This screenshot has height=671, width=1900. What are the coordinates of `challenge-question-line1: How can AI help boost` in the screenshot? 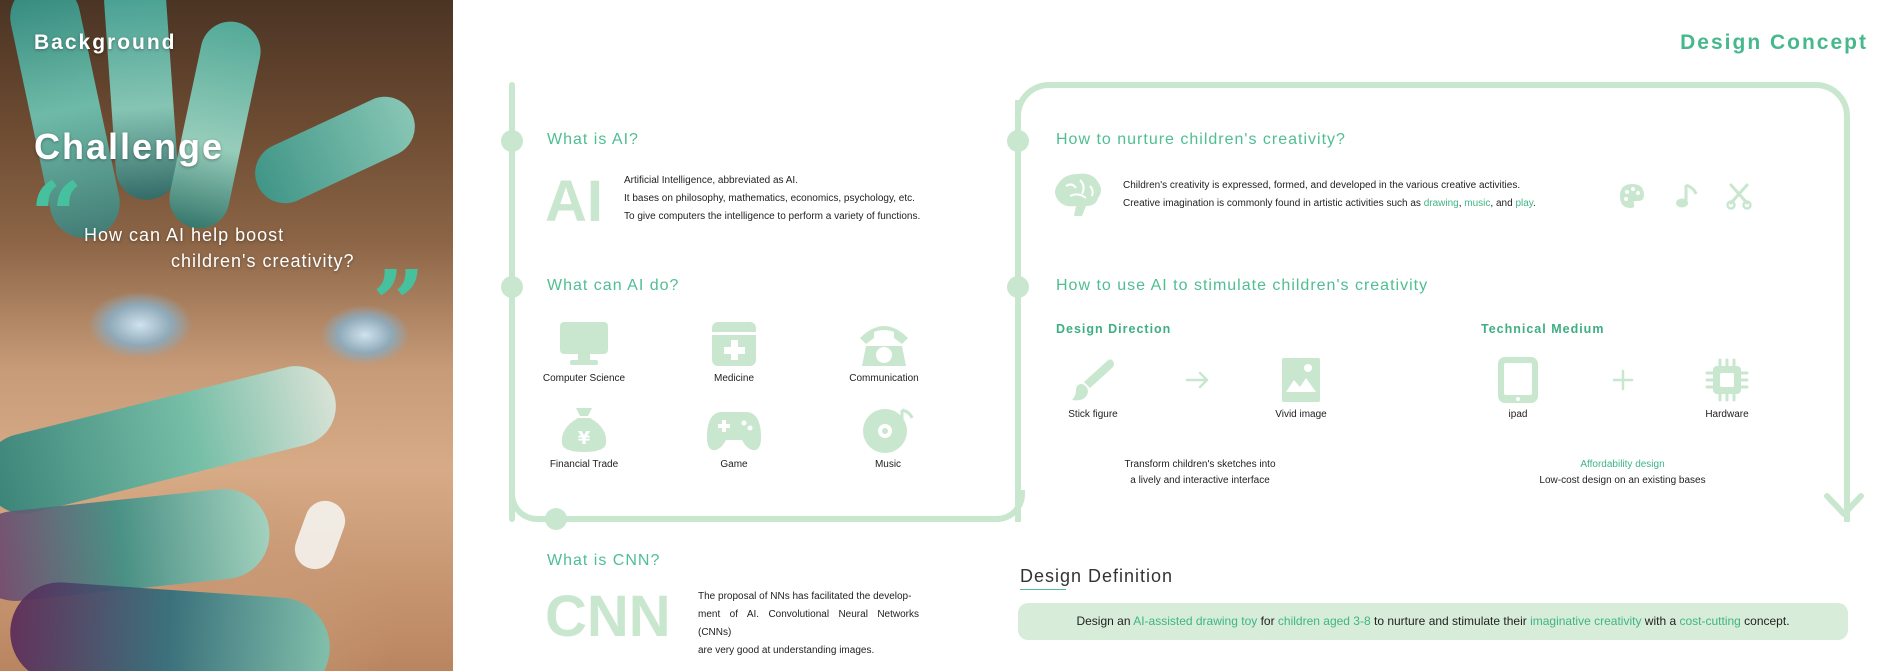 It's located at (184, 235).